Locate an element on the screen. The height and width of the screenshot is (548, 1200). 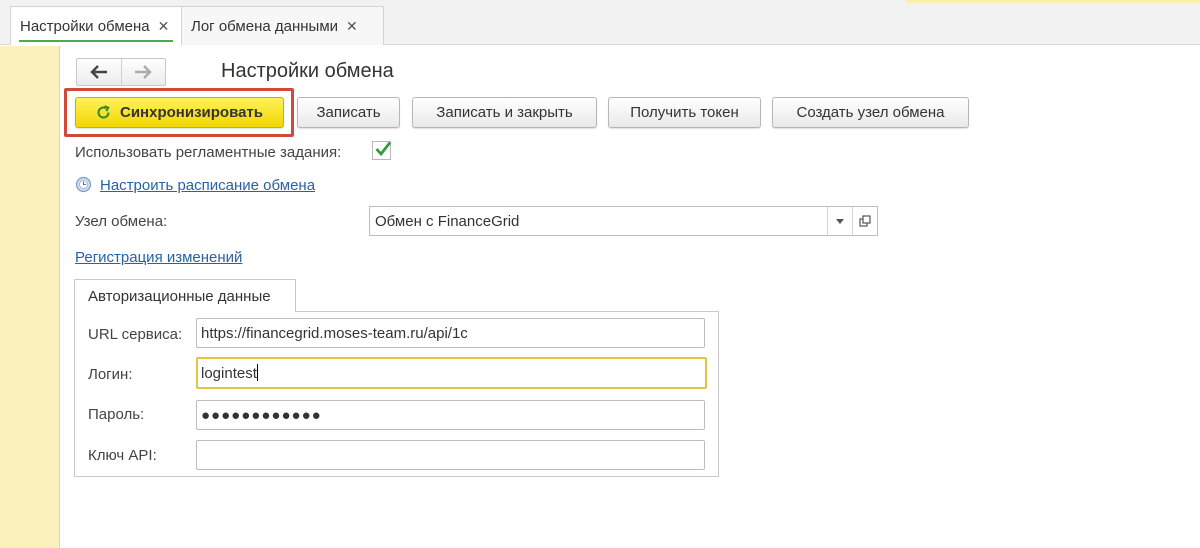
tab-exchange-settings: Настройки обмена ✕ is located at coordinates (96, 25).